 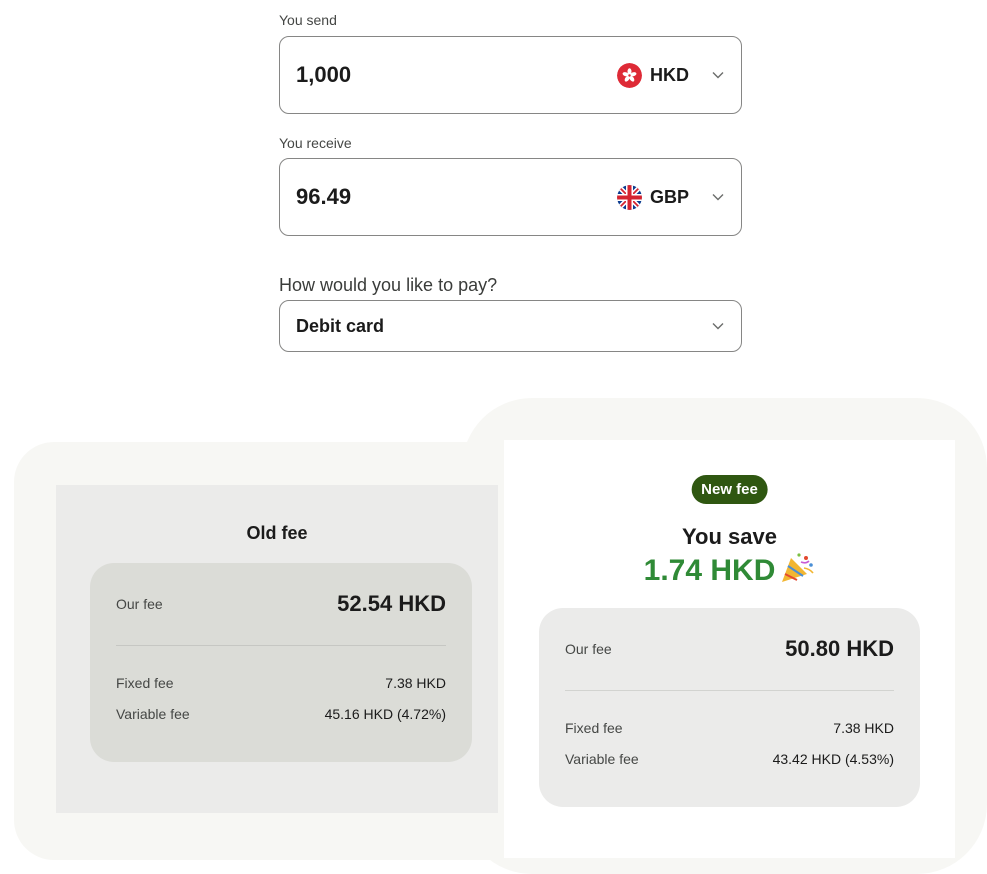 What do you see at coordinates (456, 75) in the screenshot?
I see `send-amount-value: 1,000` at bounding box center [456, 75].